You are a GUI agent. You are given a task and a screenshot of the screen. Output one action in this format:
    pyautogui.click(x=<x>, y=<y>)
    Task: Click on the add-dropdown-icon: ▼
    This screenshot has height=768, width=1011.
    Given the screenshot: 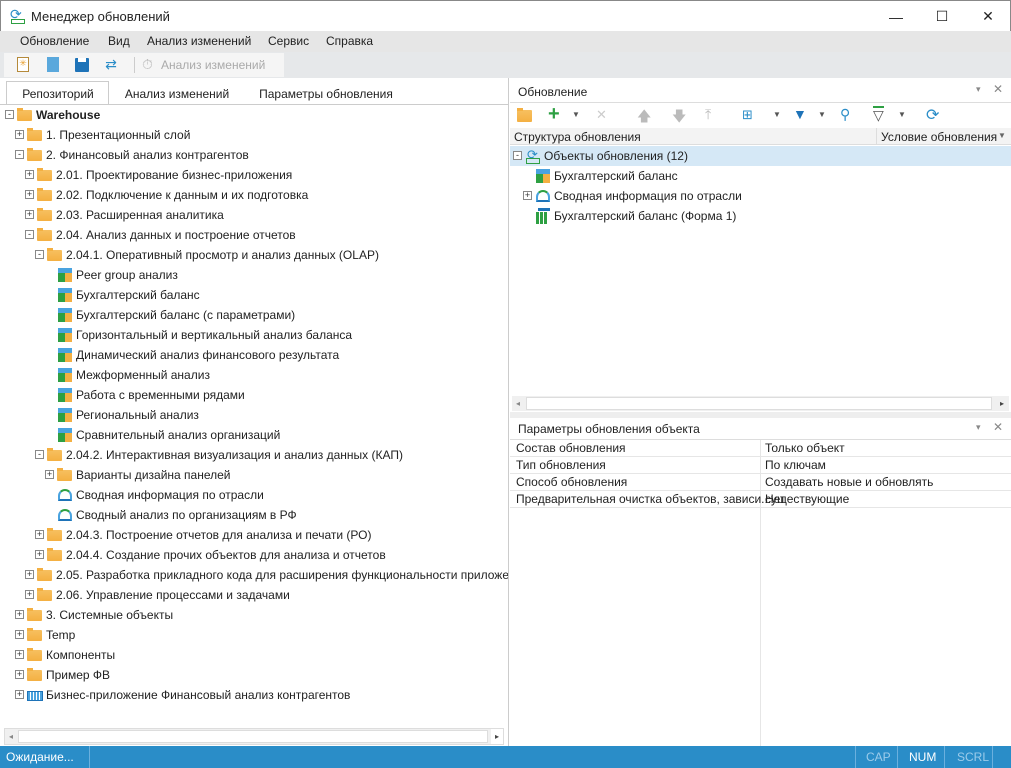 What is the action you would take?
    pyautogui.click(x=576, y=114)
    